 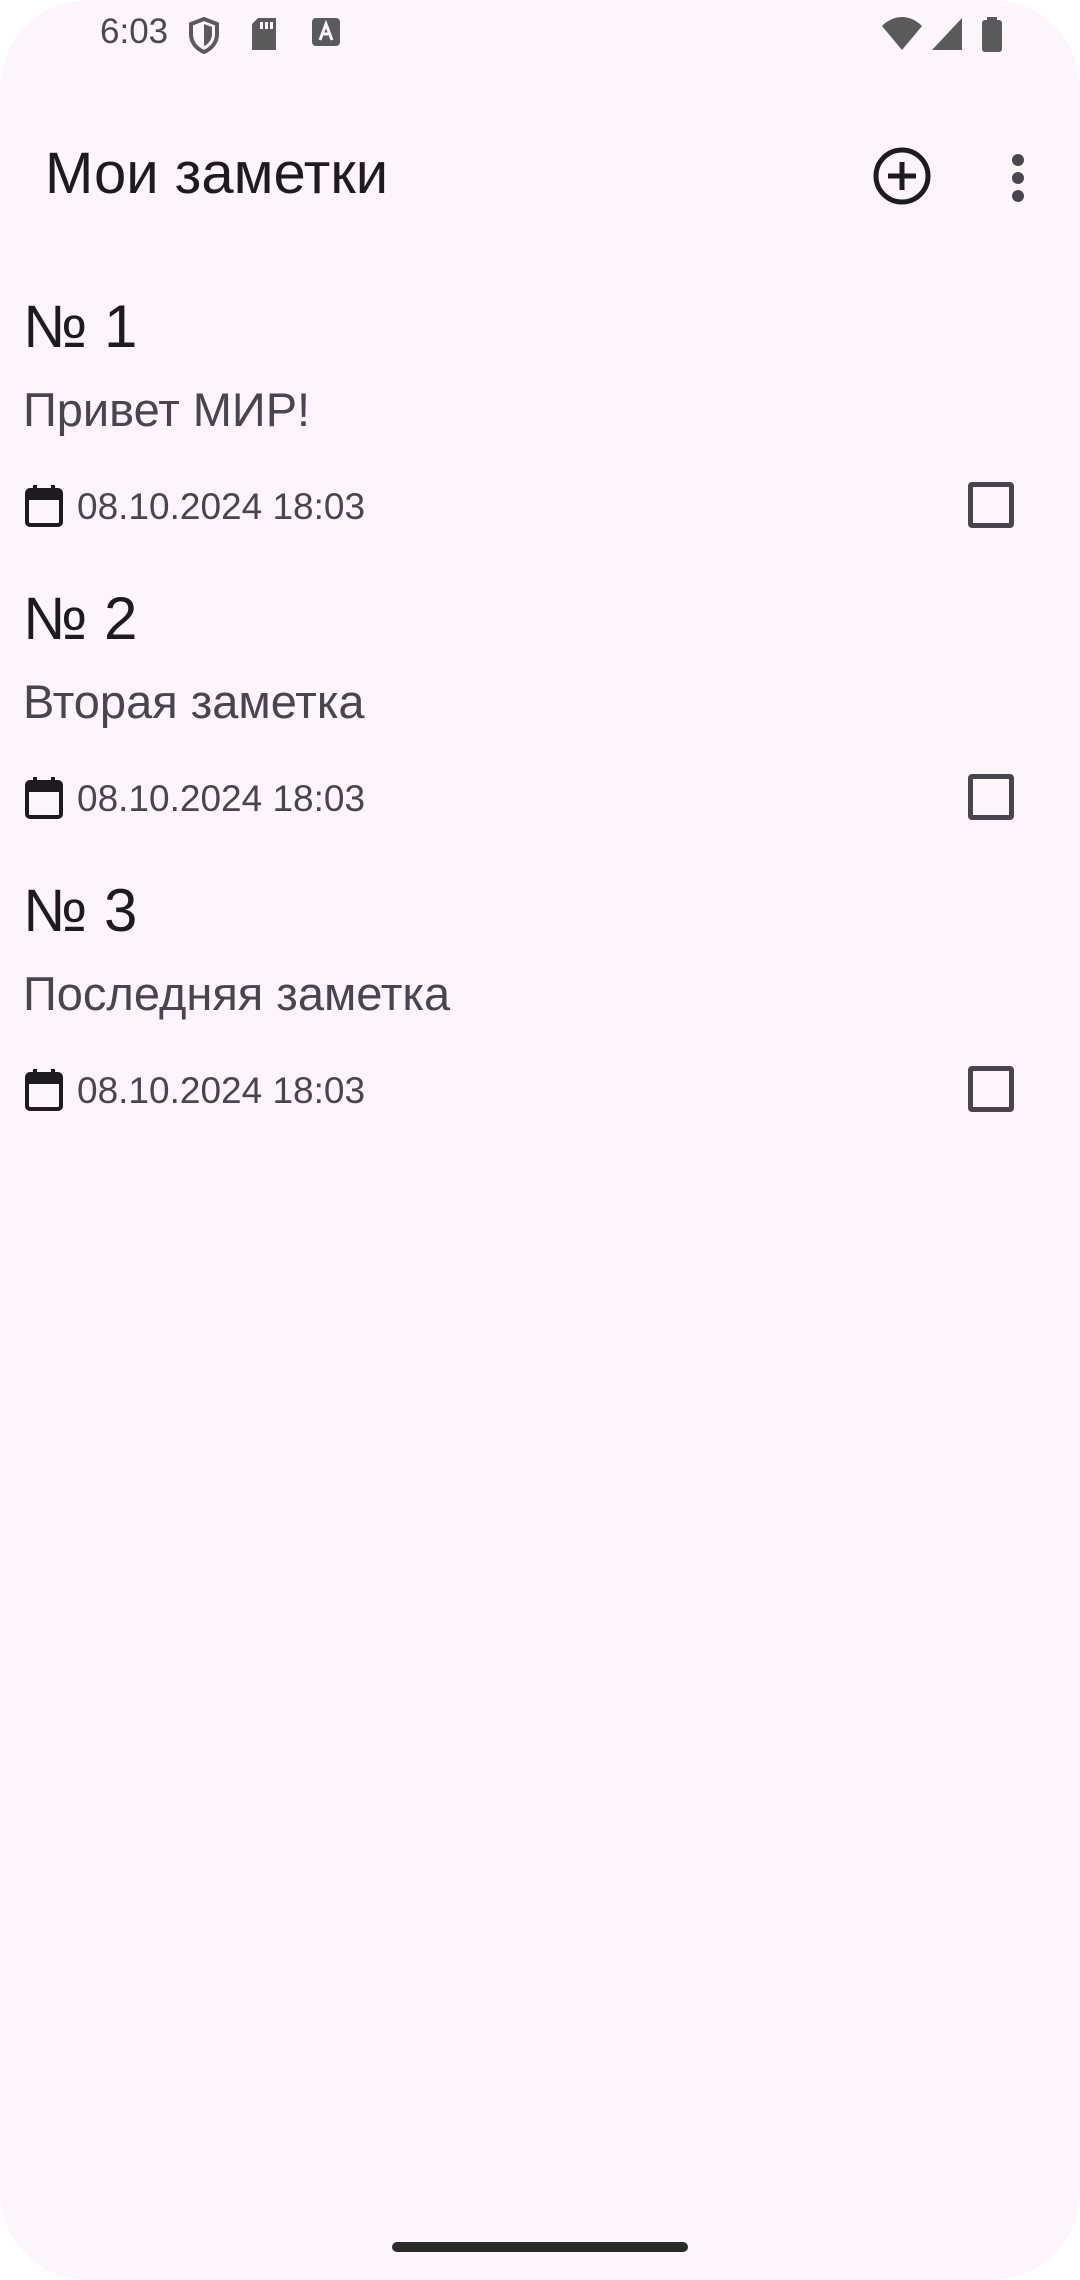 What do you see at coordinates (326, 32) in the screenshot?
I see `text-a-icon` at bounding box center [326, 32].